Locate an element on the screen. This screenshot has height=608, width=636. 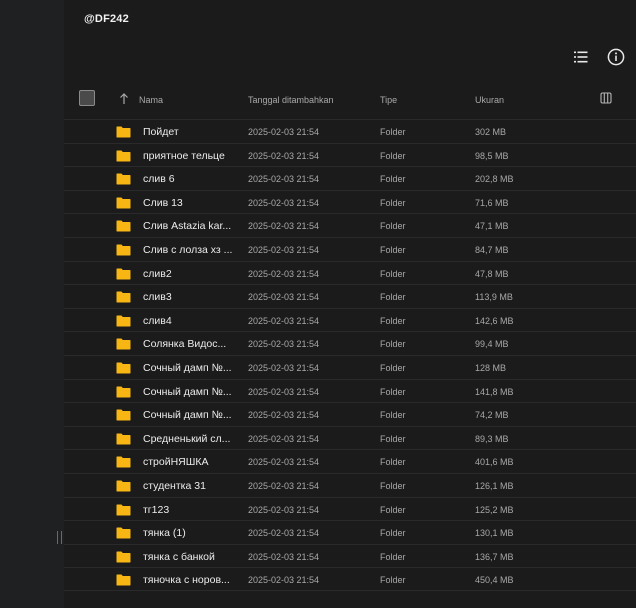
column-header-date: Tanggal ditambahkan is located at coordinates (291, 100).